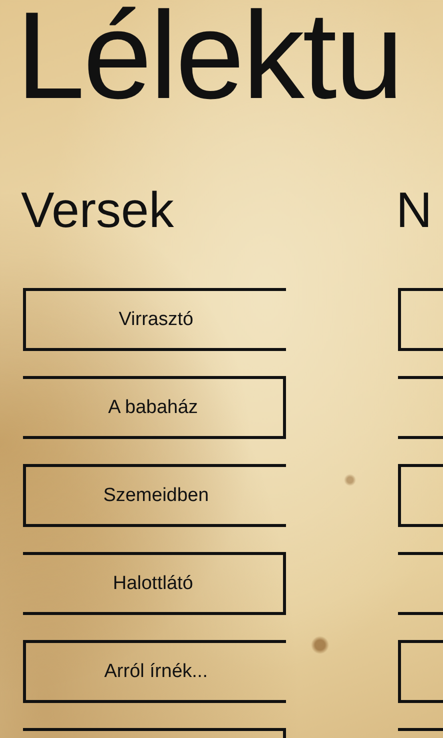 The image size is (443, 738). Describe the element at coordinates (154, 319) in the screenshot. I see `list-button: Virrasztó` at that location.